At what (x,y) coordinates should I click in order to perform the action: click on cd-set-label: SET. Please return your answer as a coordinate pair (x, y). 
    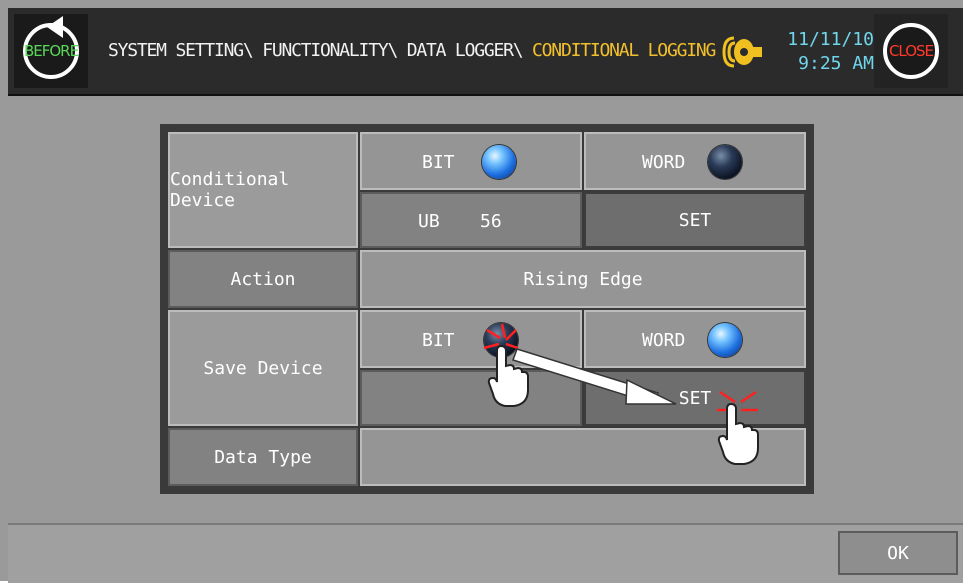
    Looking at the image, I should click on (695, 220).